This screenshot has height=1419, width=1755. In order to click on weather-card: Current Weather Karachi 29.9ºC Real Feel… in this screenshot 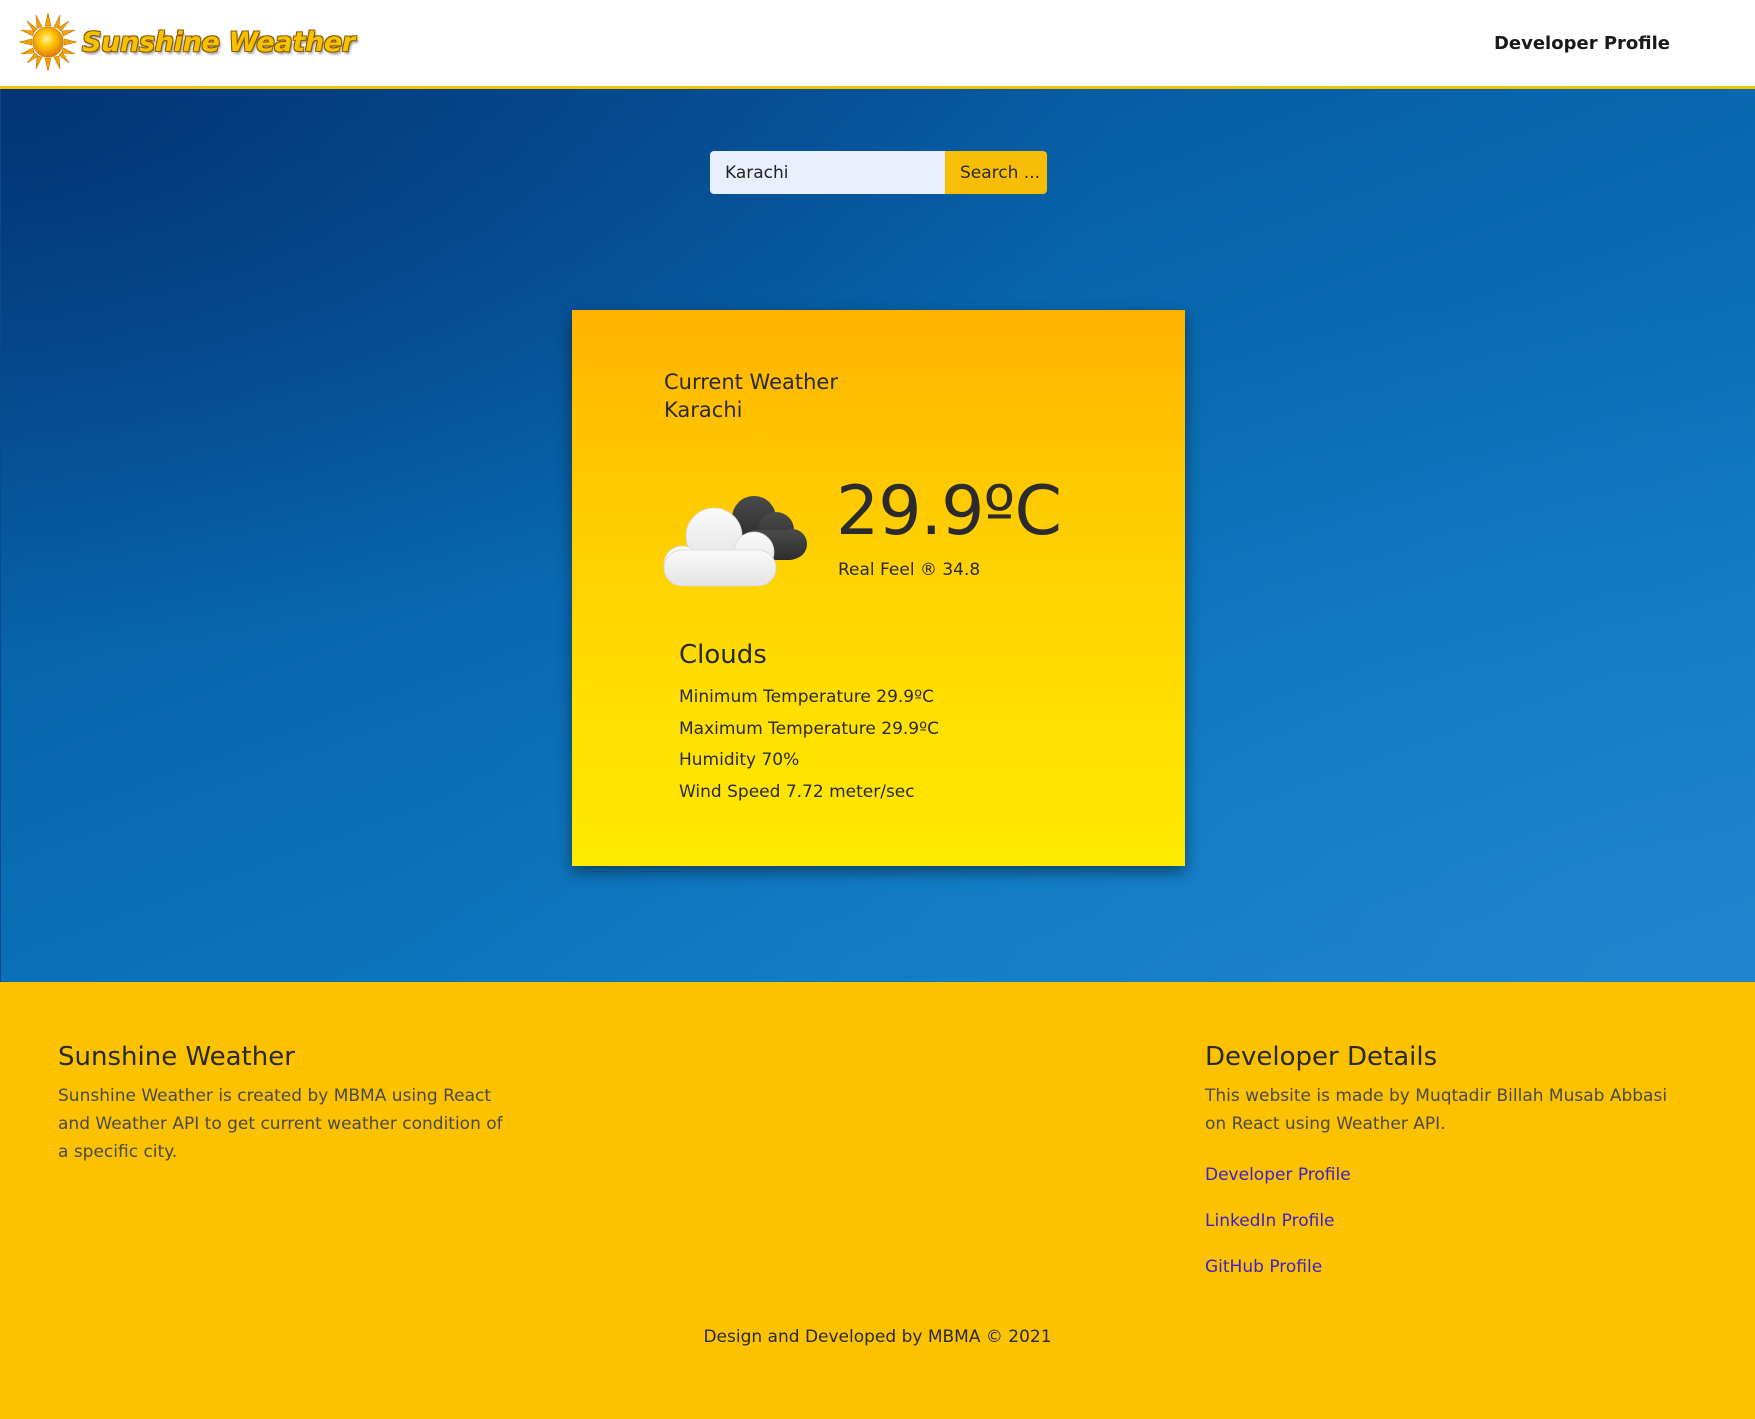, I will do `click(878, 588)`.